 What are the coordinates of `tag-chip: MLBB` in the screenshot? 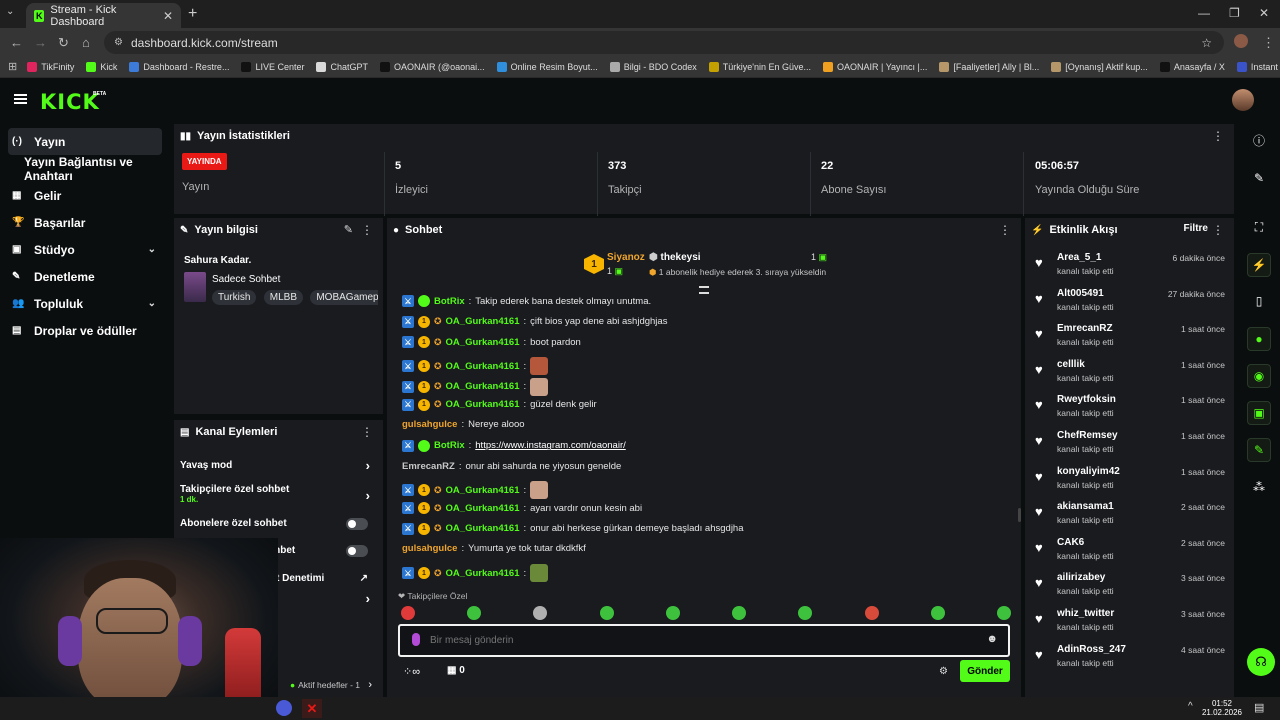 It's located at (283, 297).